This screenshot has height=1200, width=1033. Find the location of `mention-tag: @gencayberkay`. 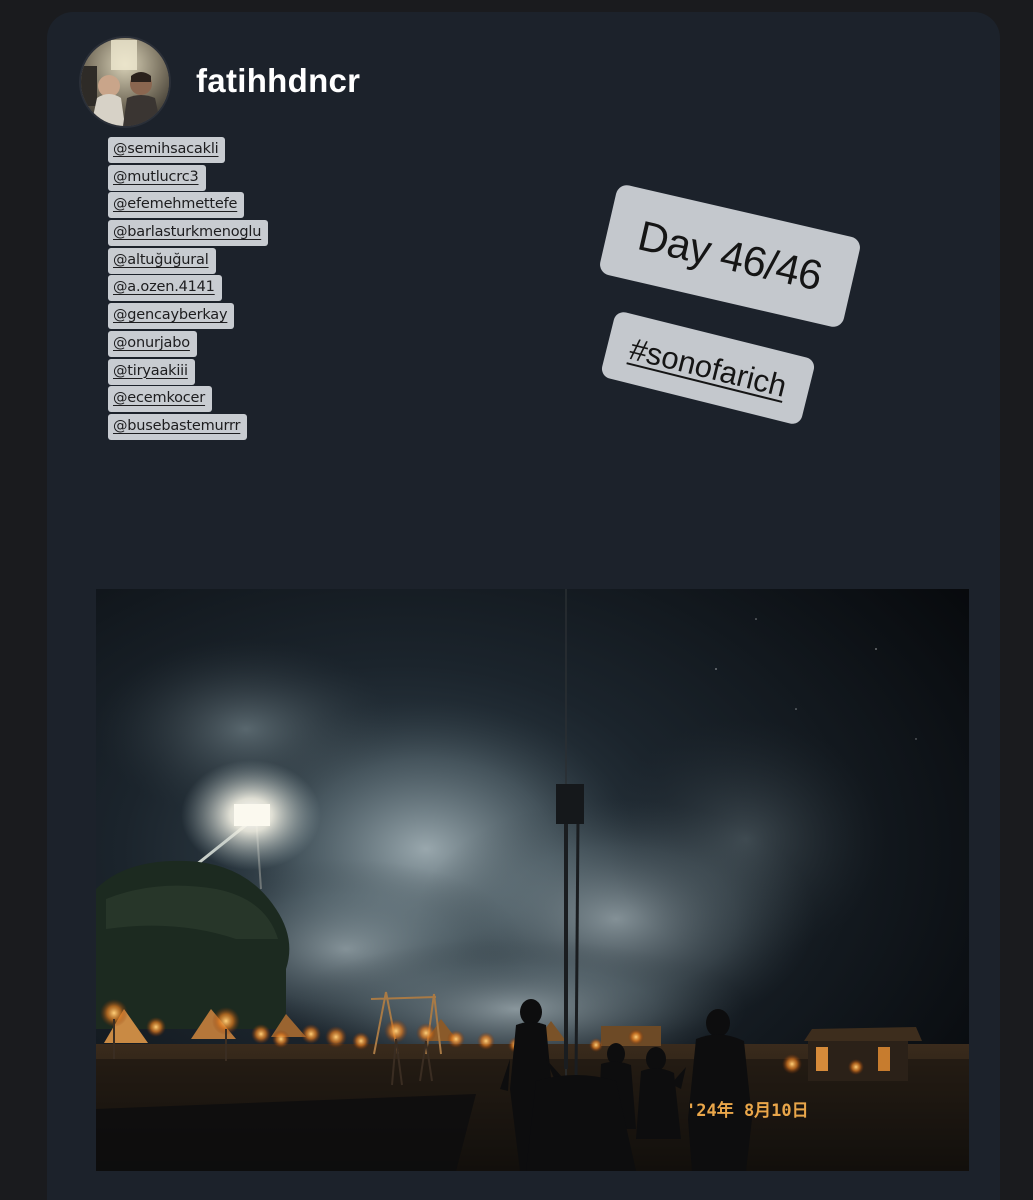

mention-tag: @gencayberkay is located at coordinates (171, 316).